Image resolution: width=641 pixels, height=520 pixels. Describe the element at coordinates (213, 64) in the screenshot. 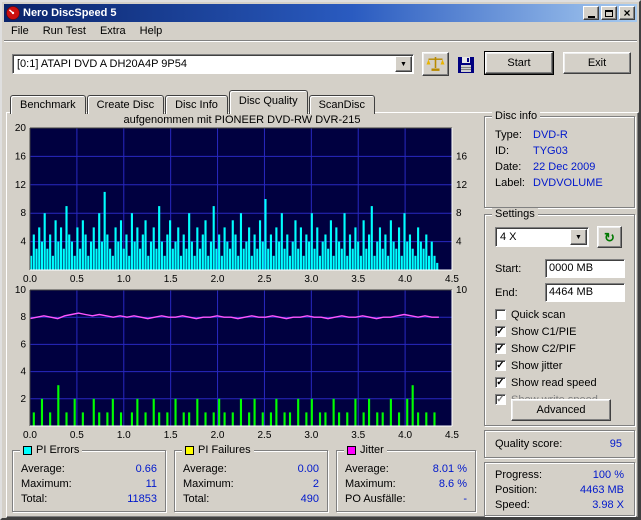

I see `drive-select: [0:1] ATAPI DVD A DH20A4P 9P54 ▼` at that location.